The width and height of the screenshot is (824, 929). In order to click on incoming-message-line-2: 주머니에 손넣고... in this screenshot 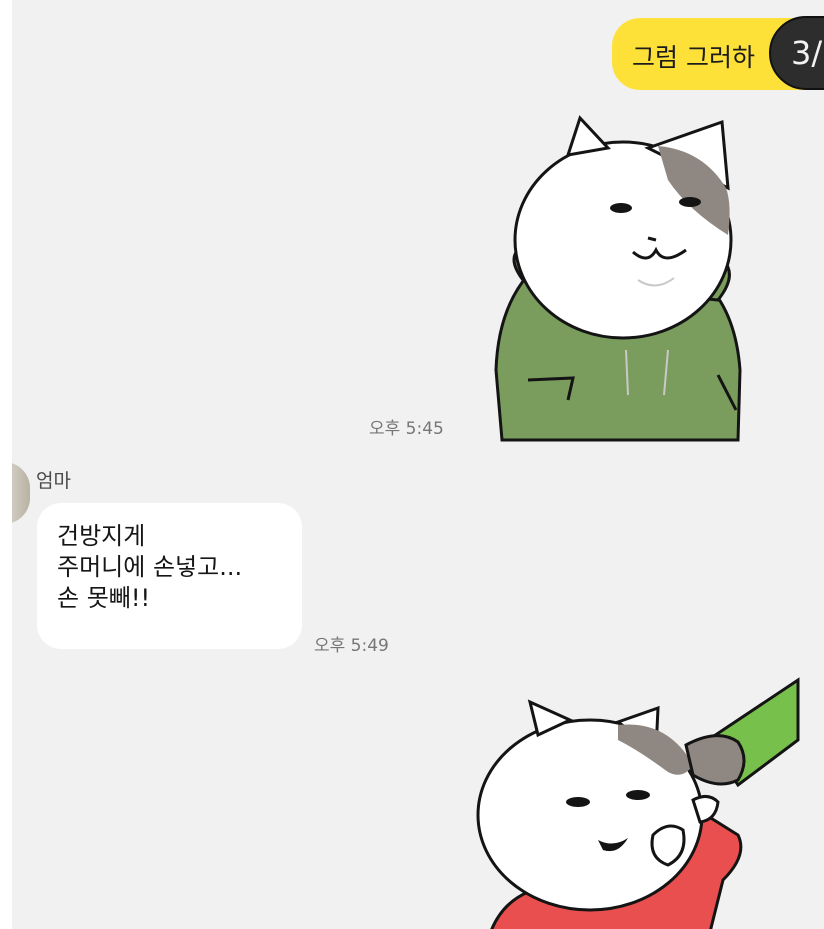, I will do `click(150, 567)`.